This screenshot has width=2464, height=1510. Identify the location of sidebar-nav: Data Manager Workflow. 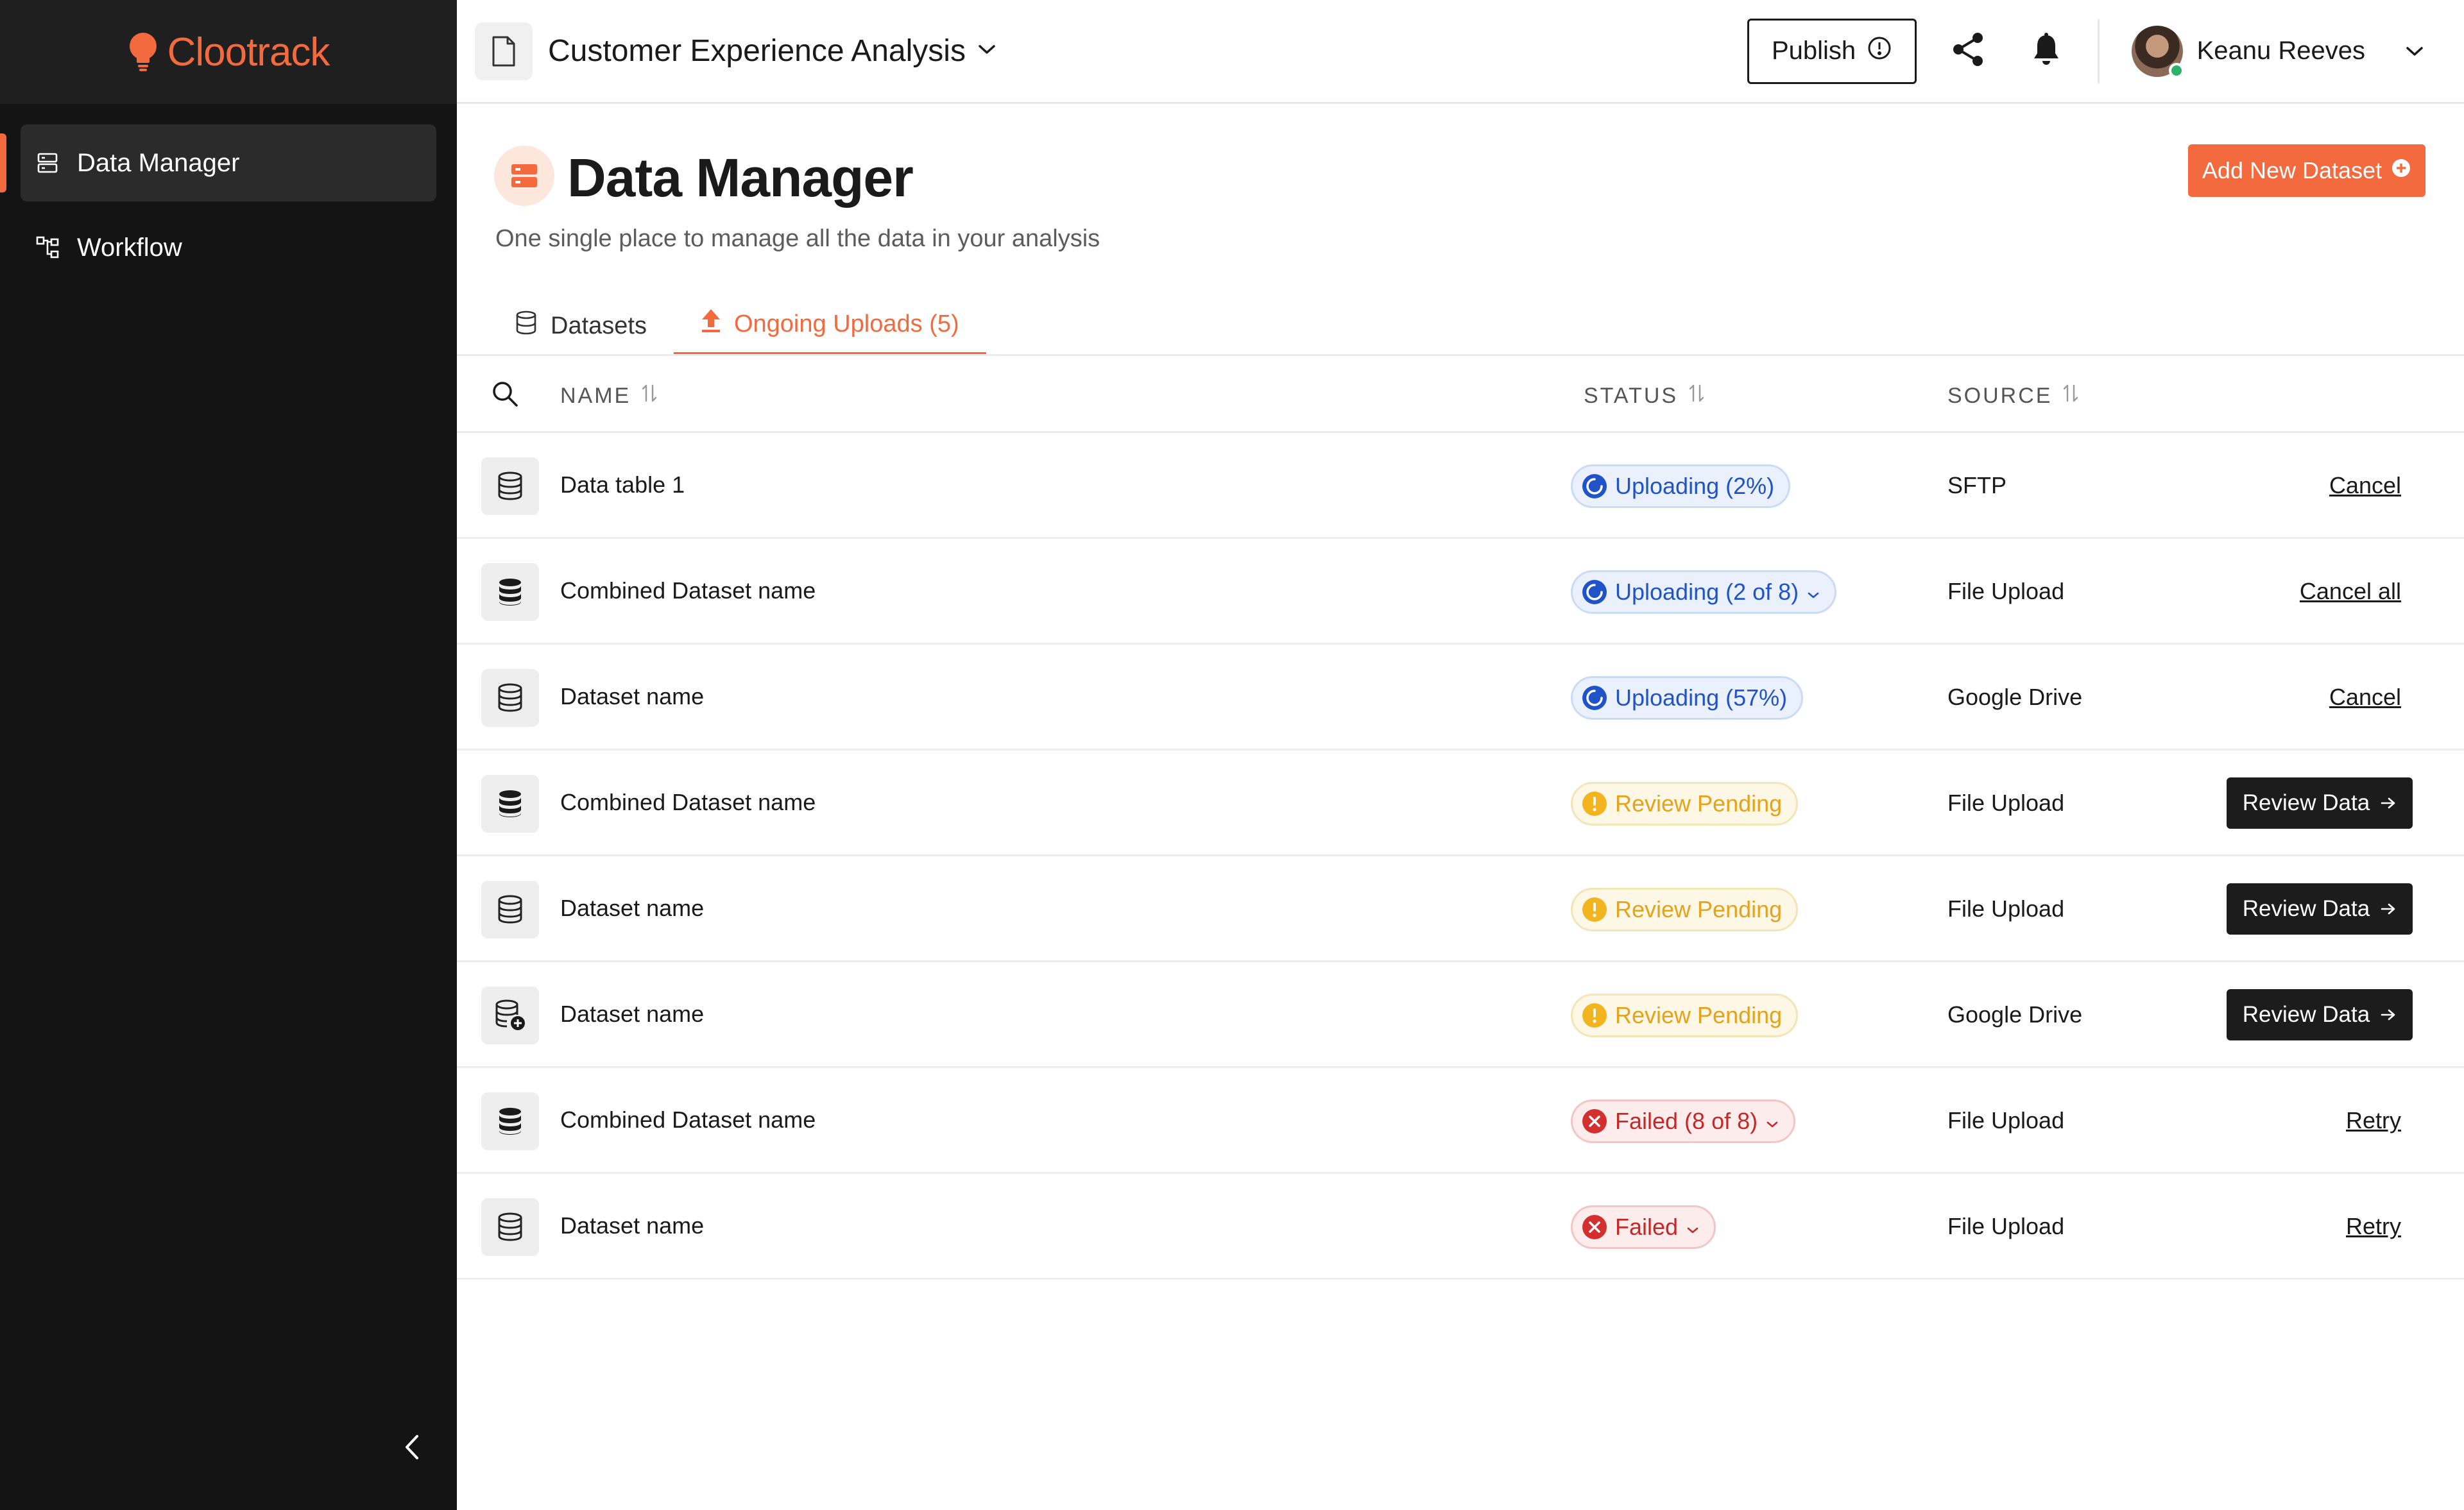
(229, 195).